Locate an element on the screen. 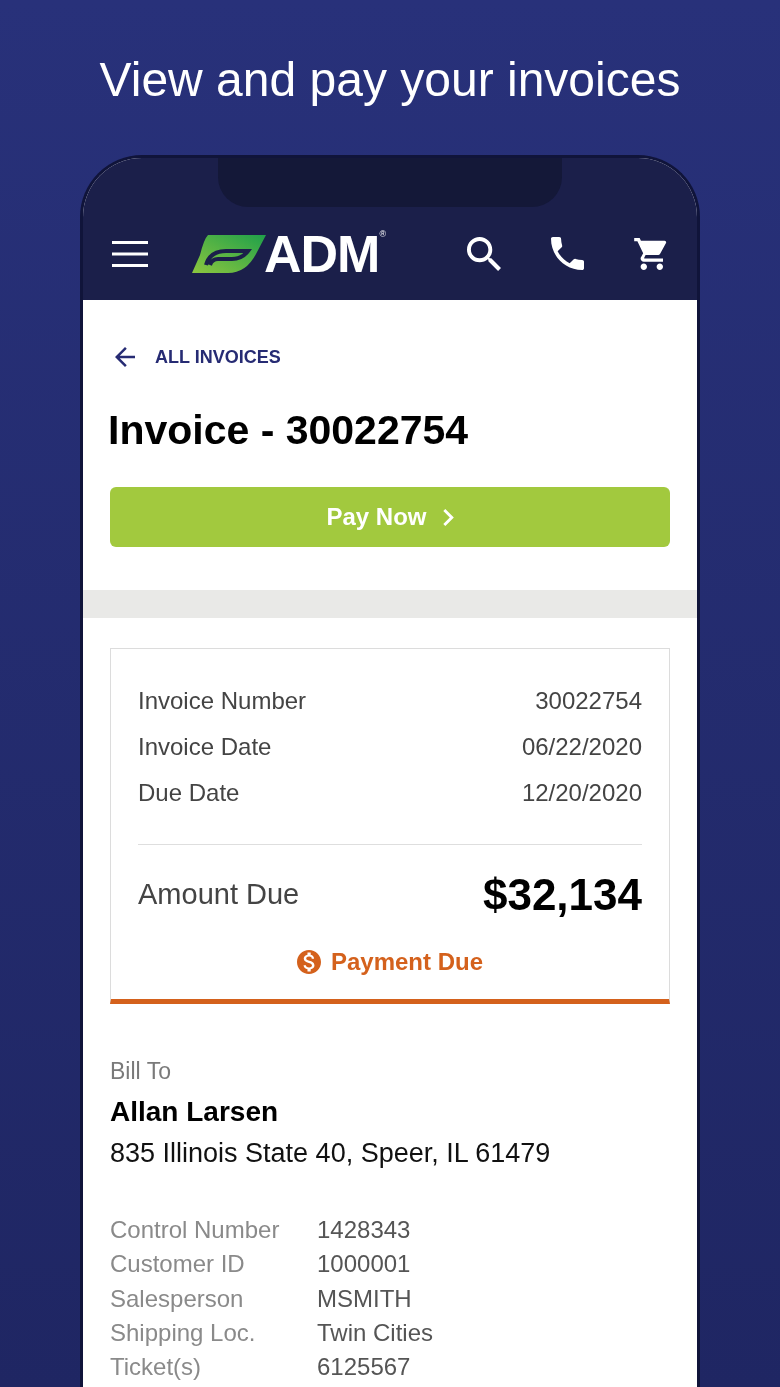 The height and width of the screenshot is (1387, 780). leaf-logo-icon is located at coordinates (229, 253).